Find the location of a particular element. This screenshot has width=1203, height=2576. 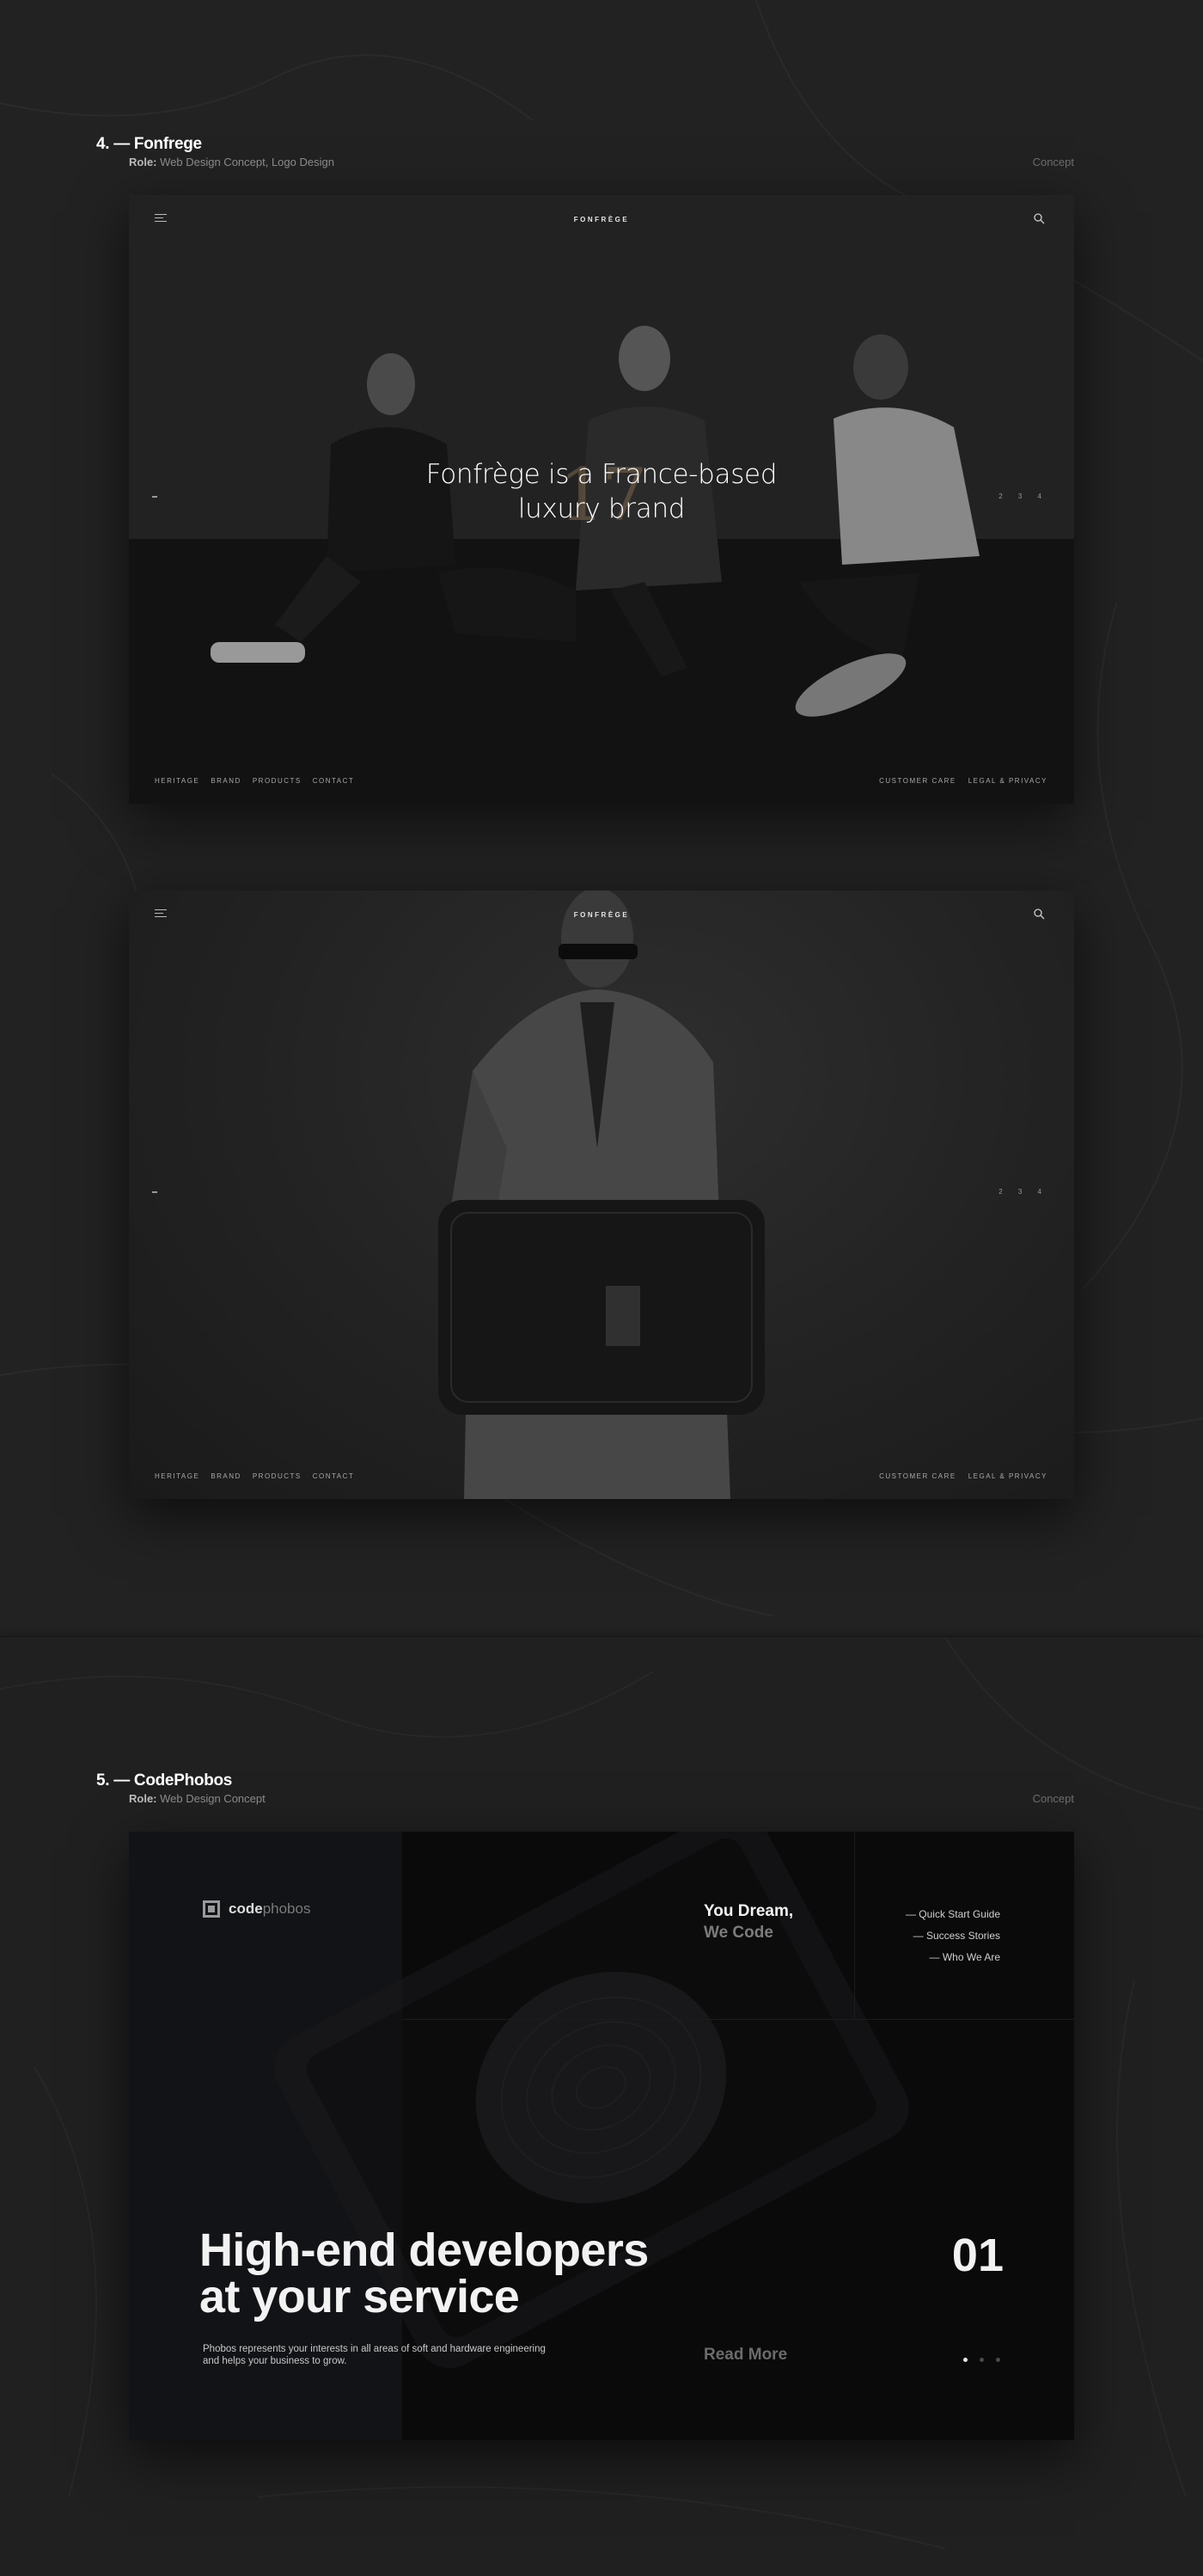

tagline-line1: You Dream, is located at coordinates (749, 1911).